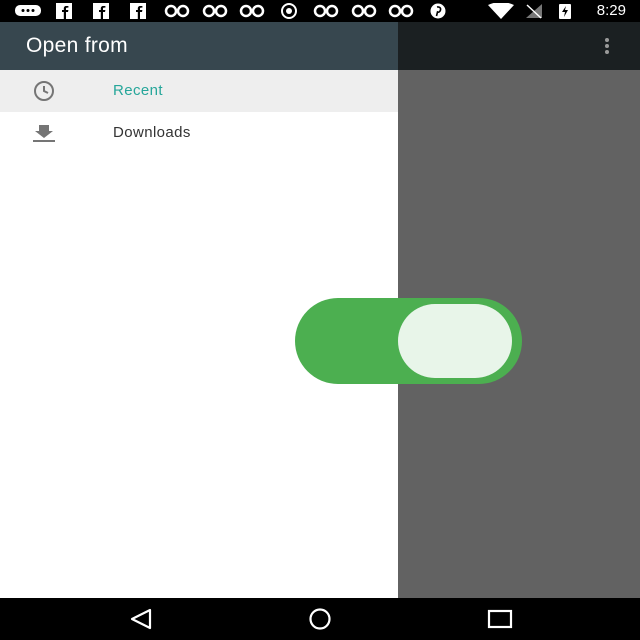 This screenshot has height=640, width=640. Describe the element at coordinates (28, 10) in the screenshot. I see `chat-bubble-icon` at that location.